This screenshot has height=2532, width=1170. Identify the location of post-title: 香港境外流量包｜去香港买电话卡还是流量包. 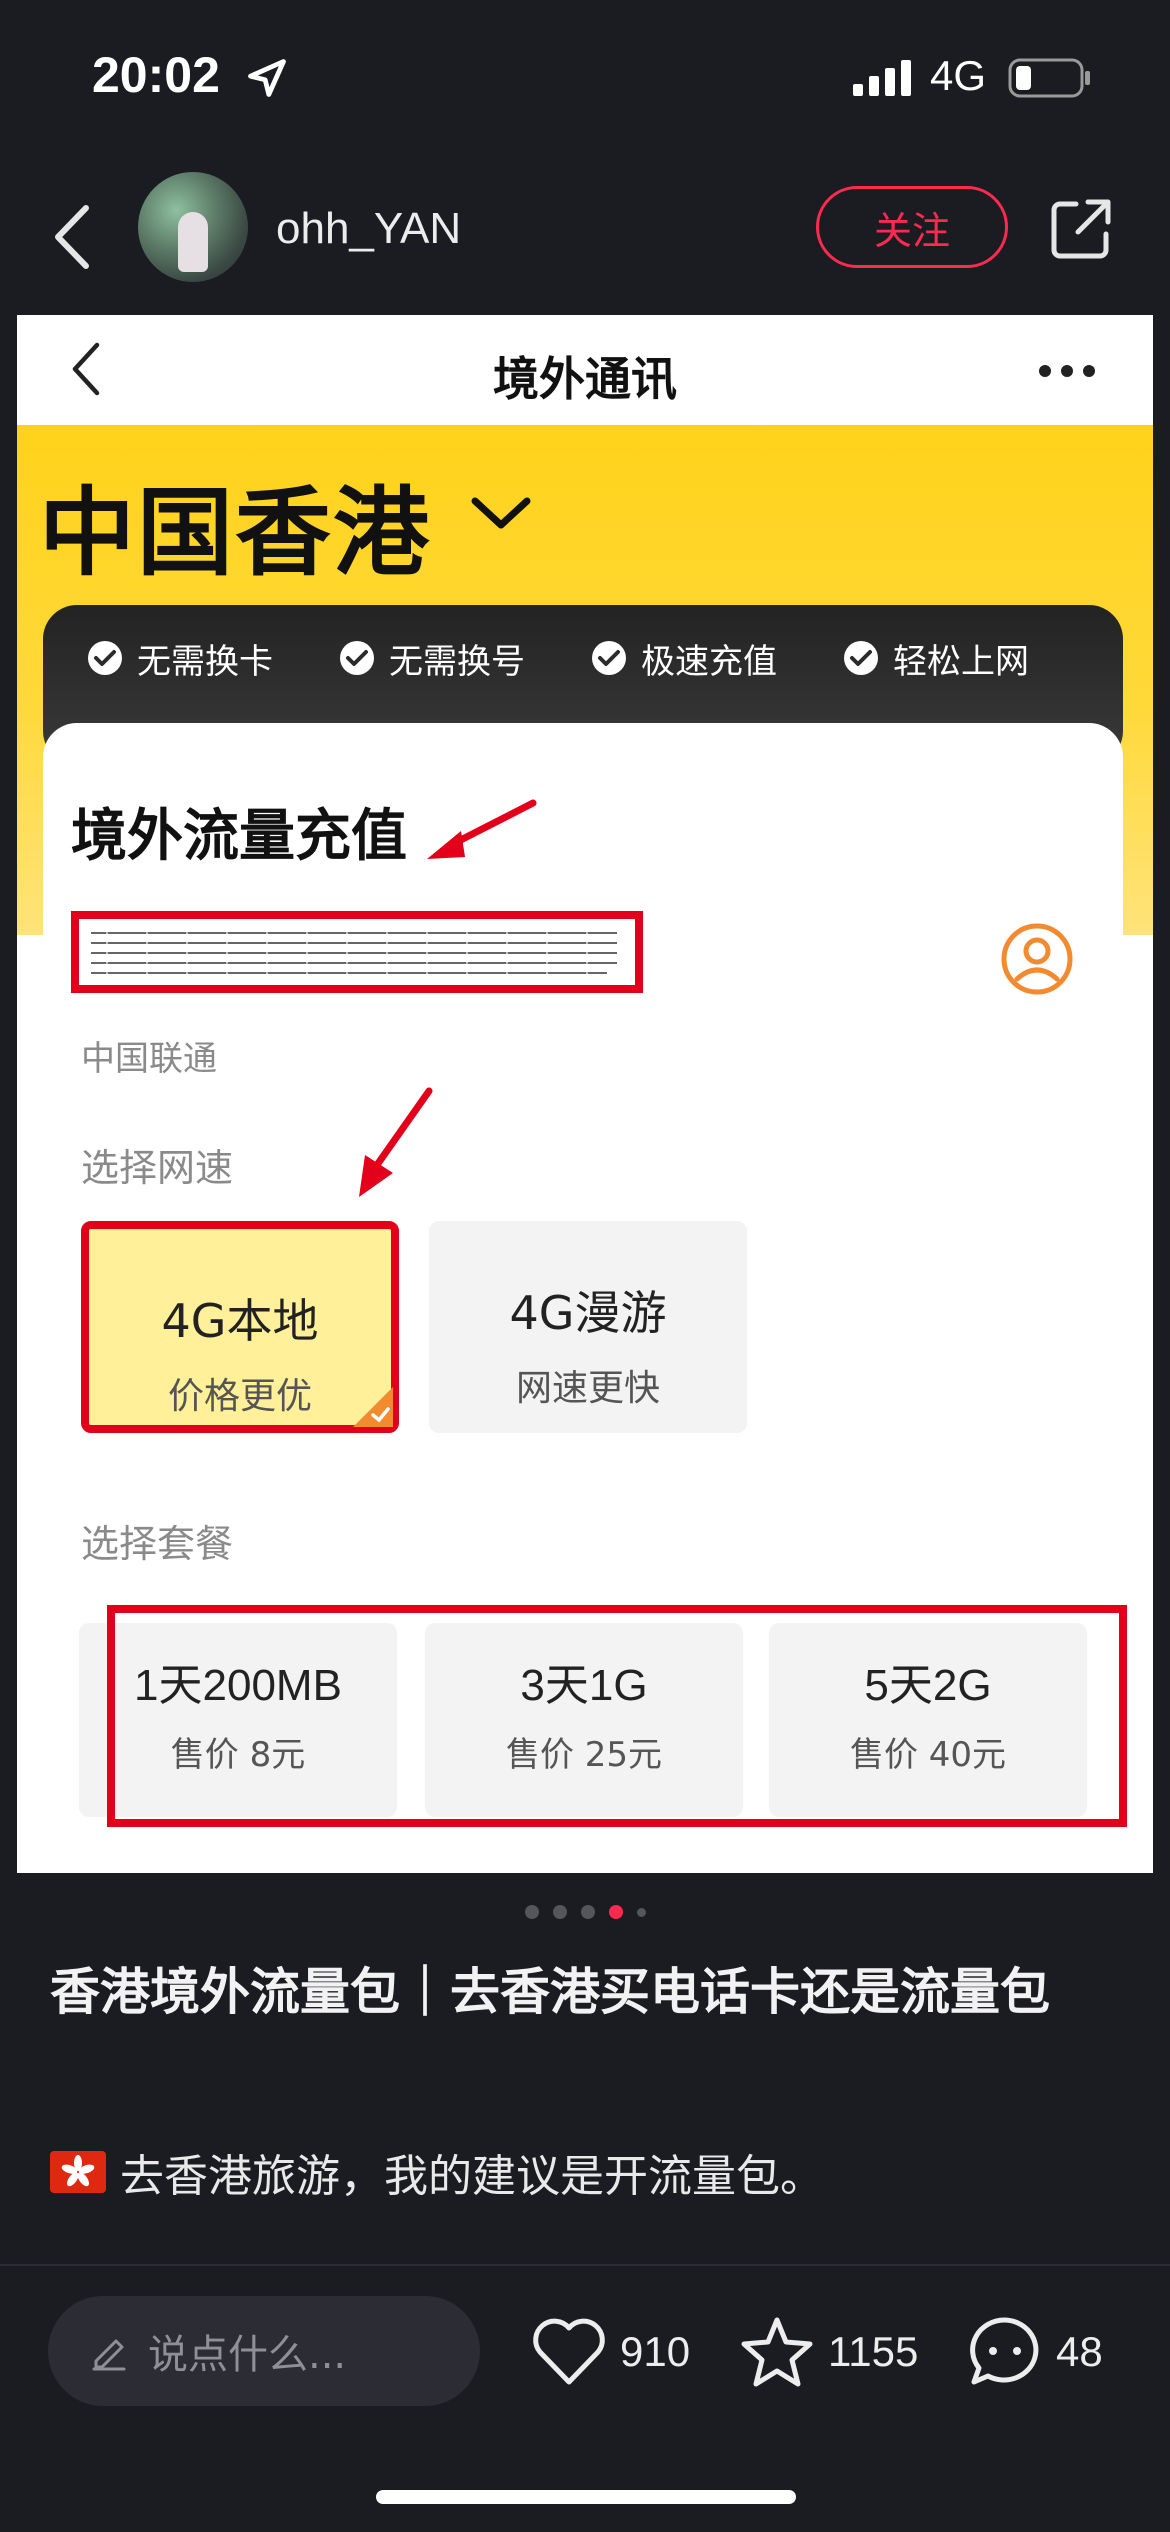
(550, 1992).